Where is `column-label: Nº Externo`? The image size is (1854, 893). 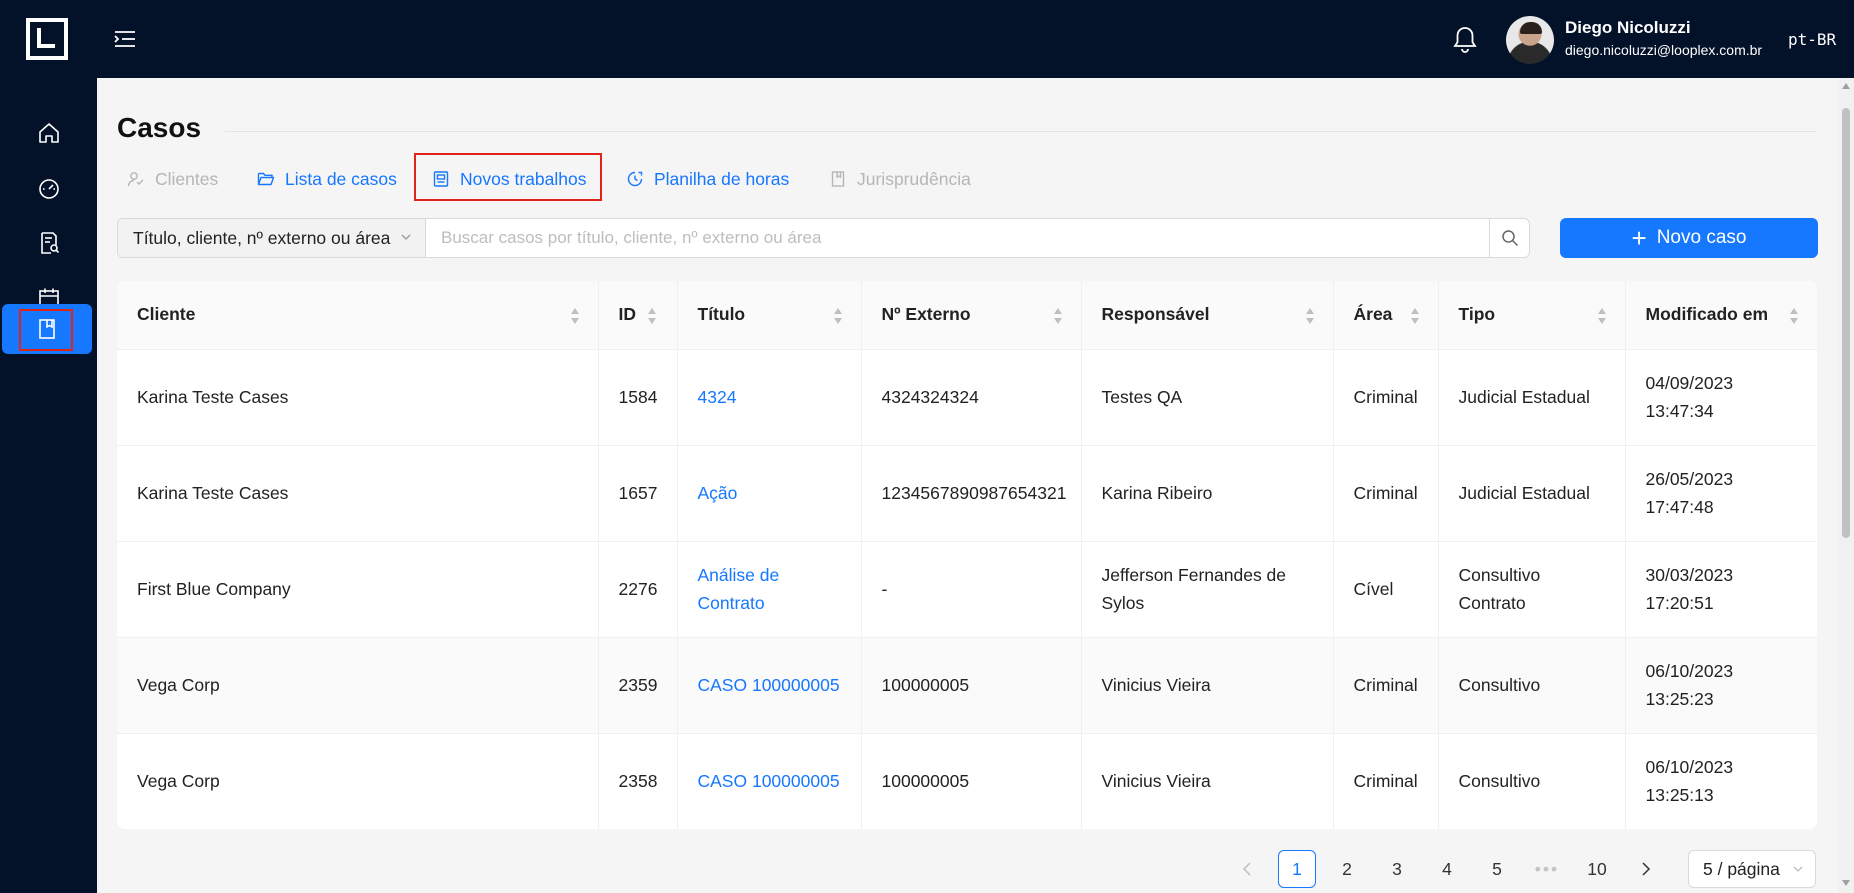 column-label: Nº Externo is located at coordinates (926, 314).